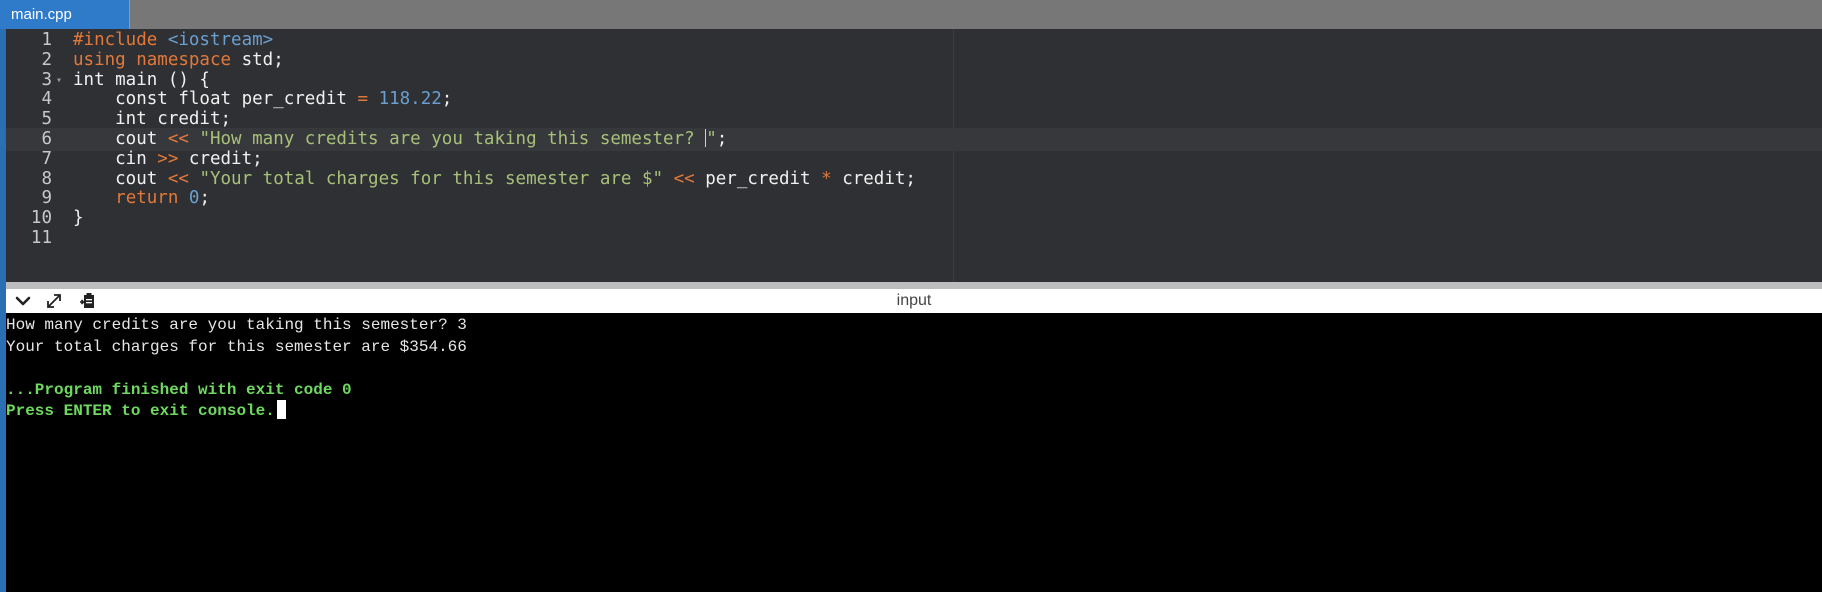 This screenshot has height=592, width=1822. What do you see at coordinates (914, 285) in the screenshot?
I see `editor-scrollbar-track` at bounding box center [914, 285].